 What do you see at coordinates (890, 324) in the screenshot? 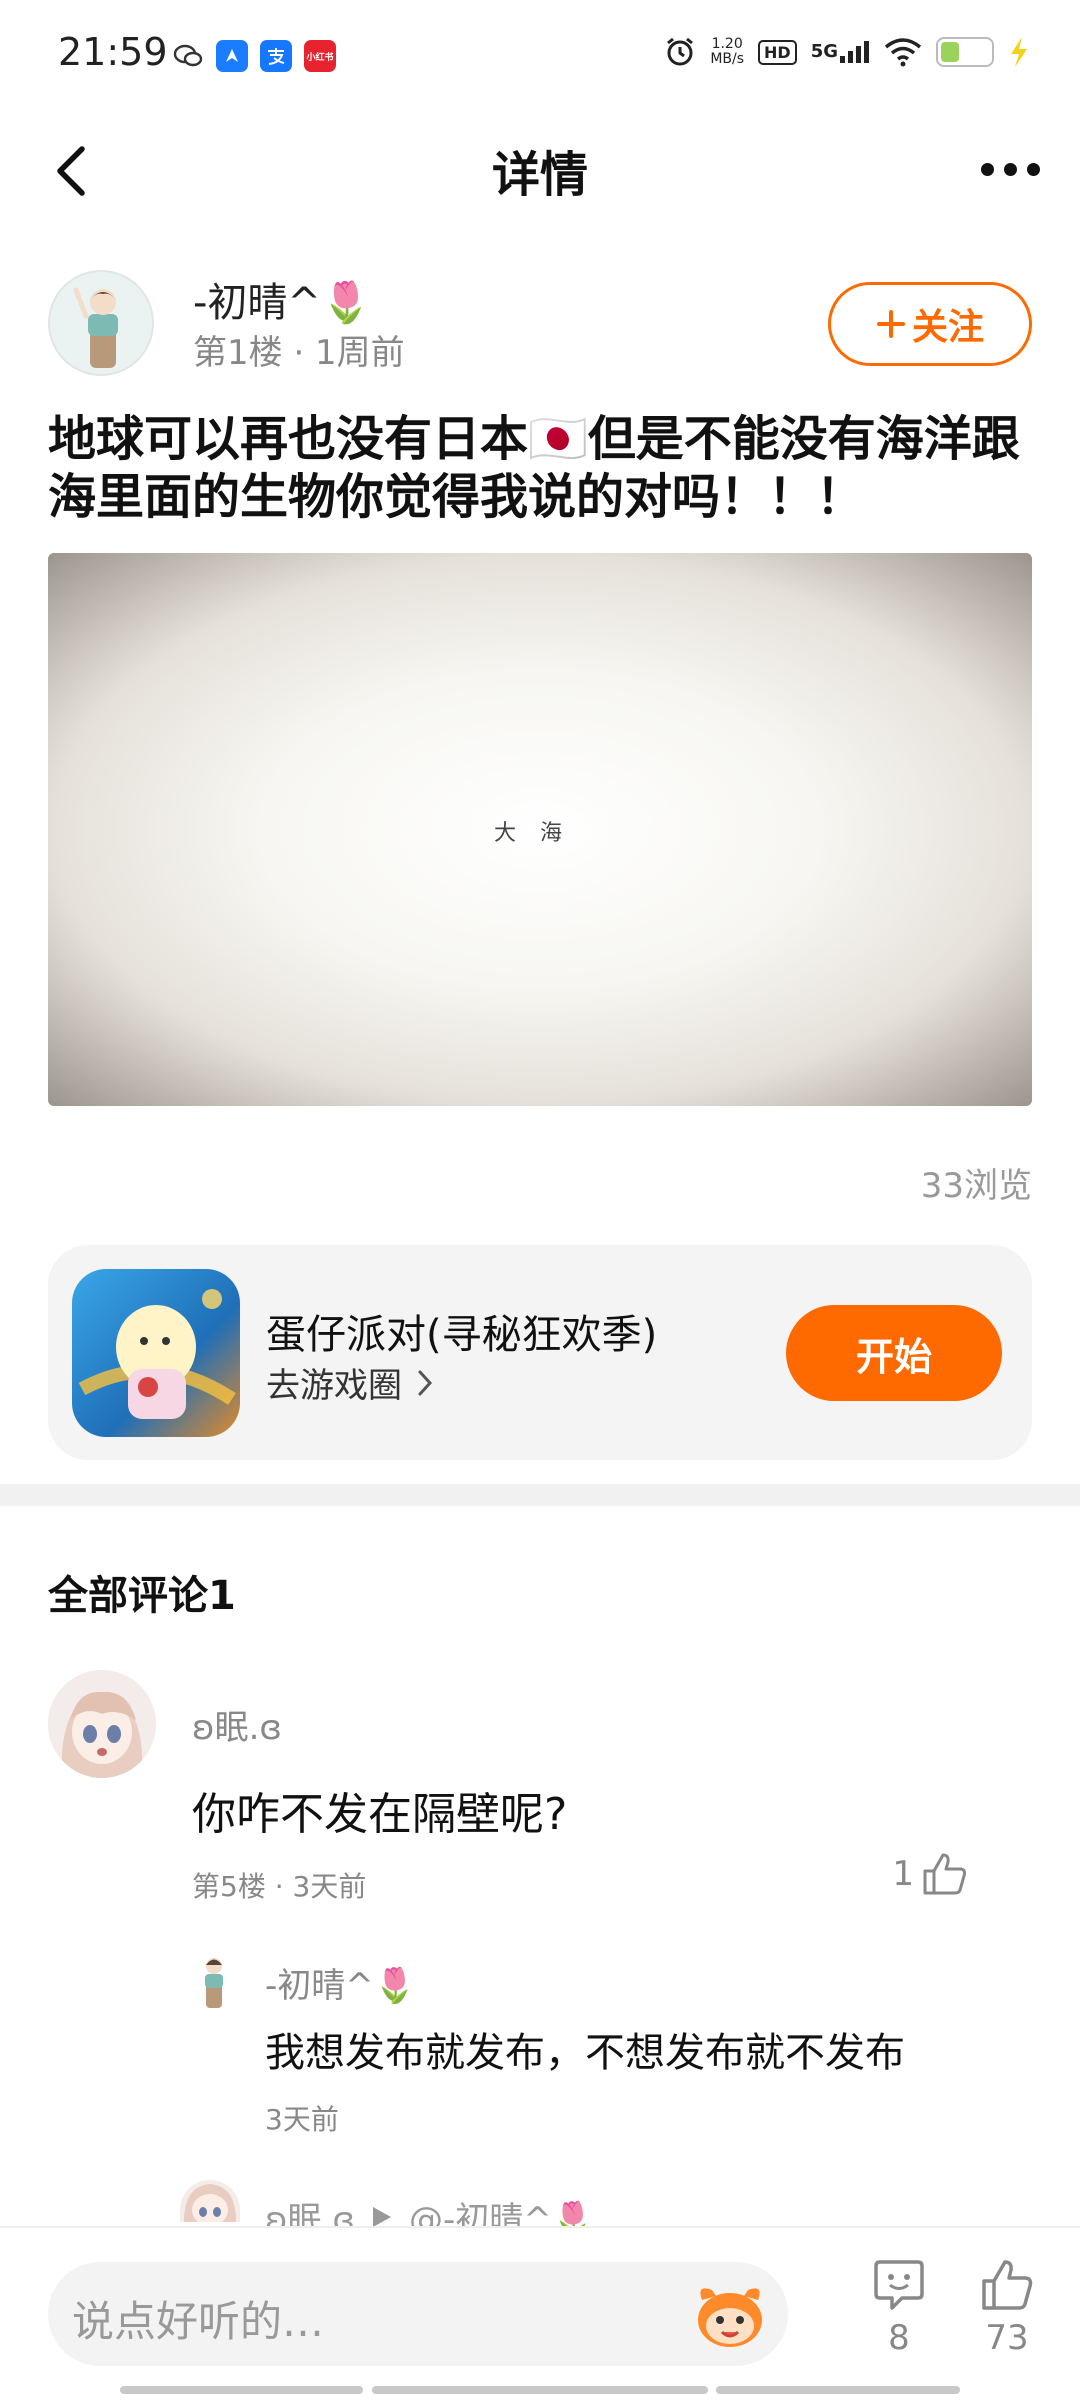
I see `plus-icon` at bounding box center [890, 324].